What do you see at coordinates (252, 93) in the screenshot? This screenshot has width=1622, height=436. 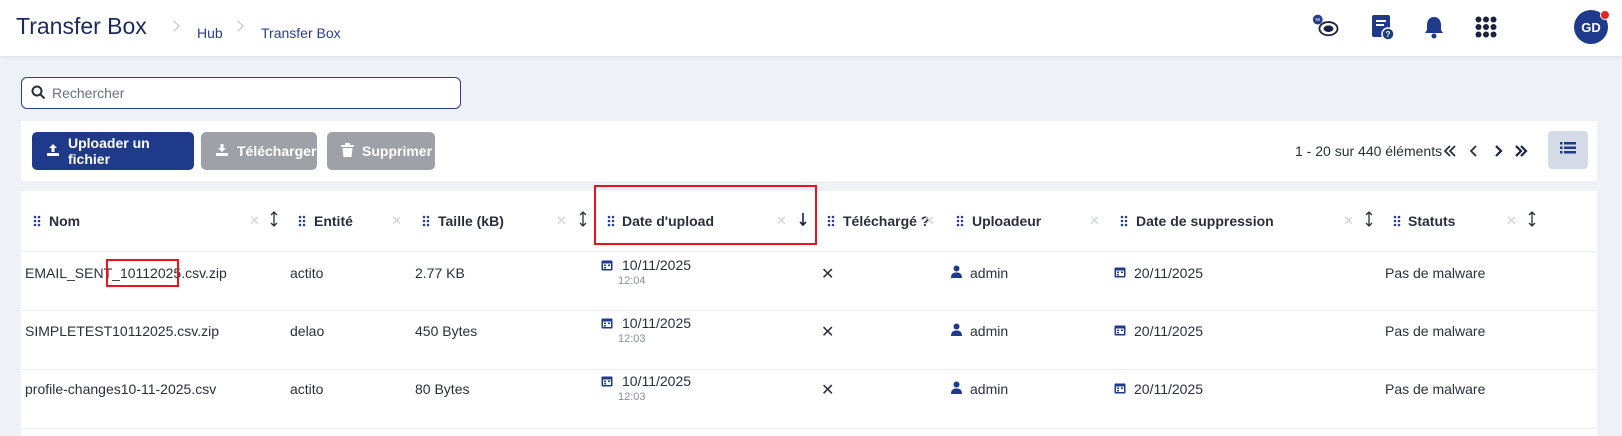 I see `search-input` at bounding box center [252, 93].